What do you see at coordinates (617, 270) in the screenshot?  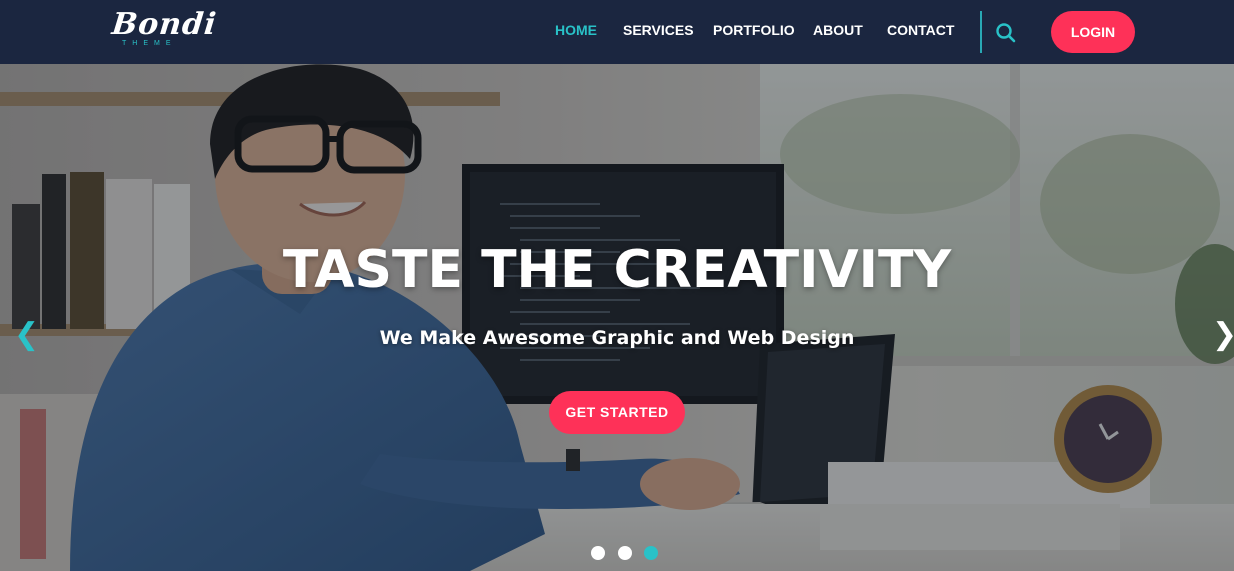 I see `hero-title: TASTE THE CREATIVITY` at bounding box center [617, 270].